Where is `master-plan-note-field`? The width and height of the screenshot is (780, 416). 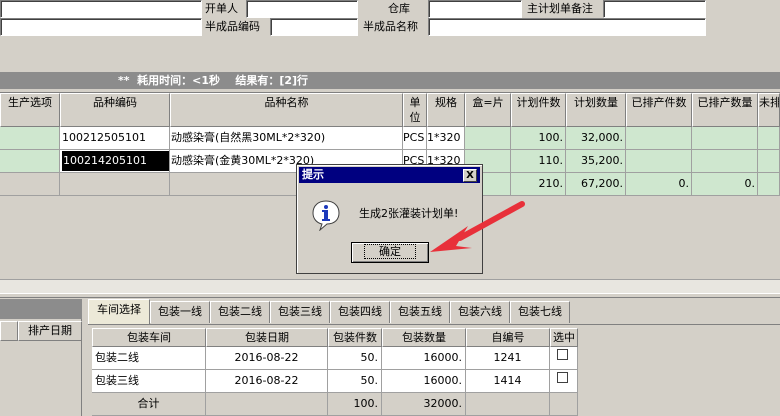 master-plan-note-field is located at coordinates (654, 9).